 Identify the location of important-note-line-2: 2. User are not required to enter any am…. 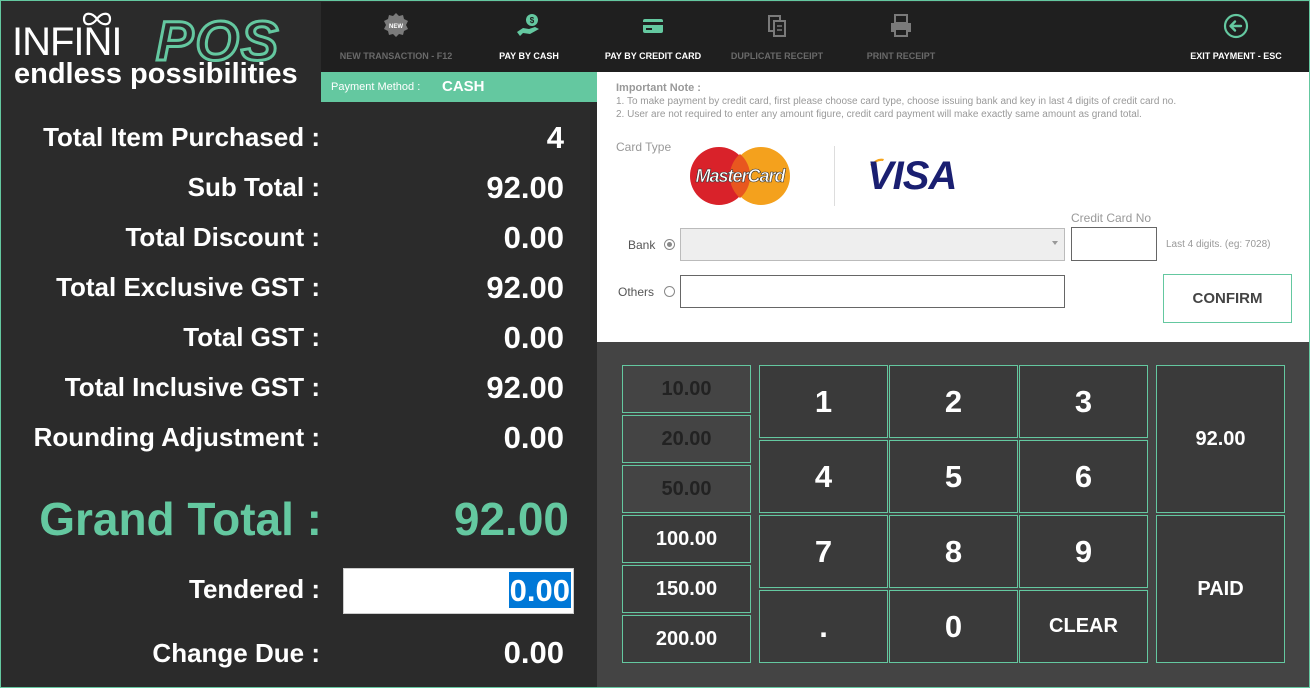
(879, 114).